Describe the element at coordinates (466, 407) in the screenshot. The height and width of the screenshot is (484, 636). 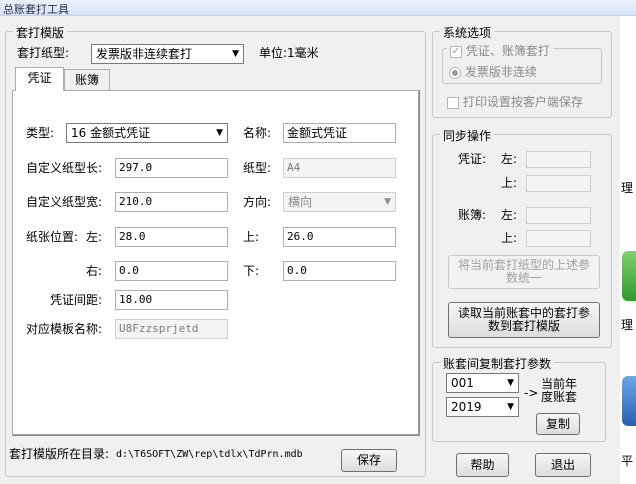
I see `year-value: 2019` at that location.